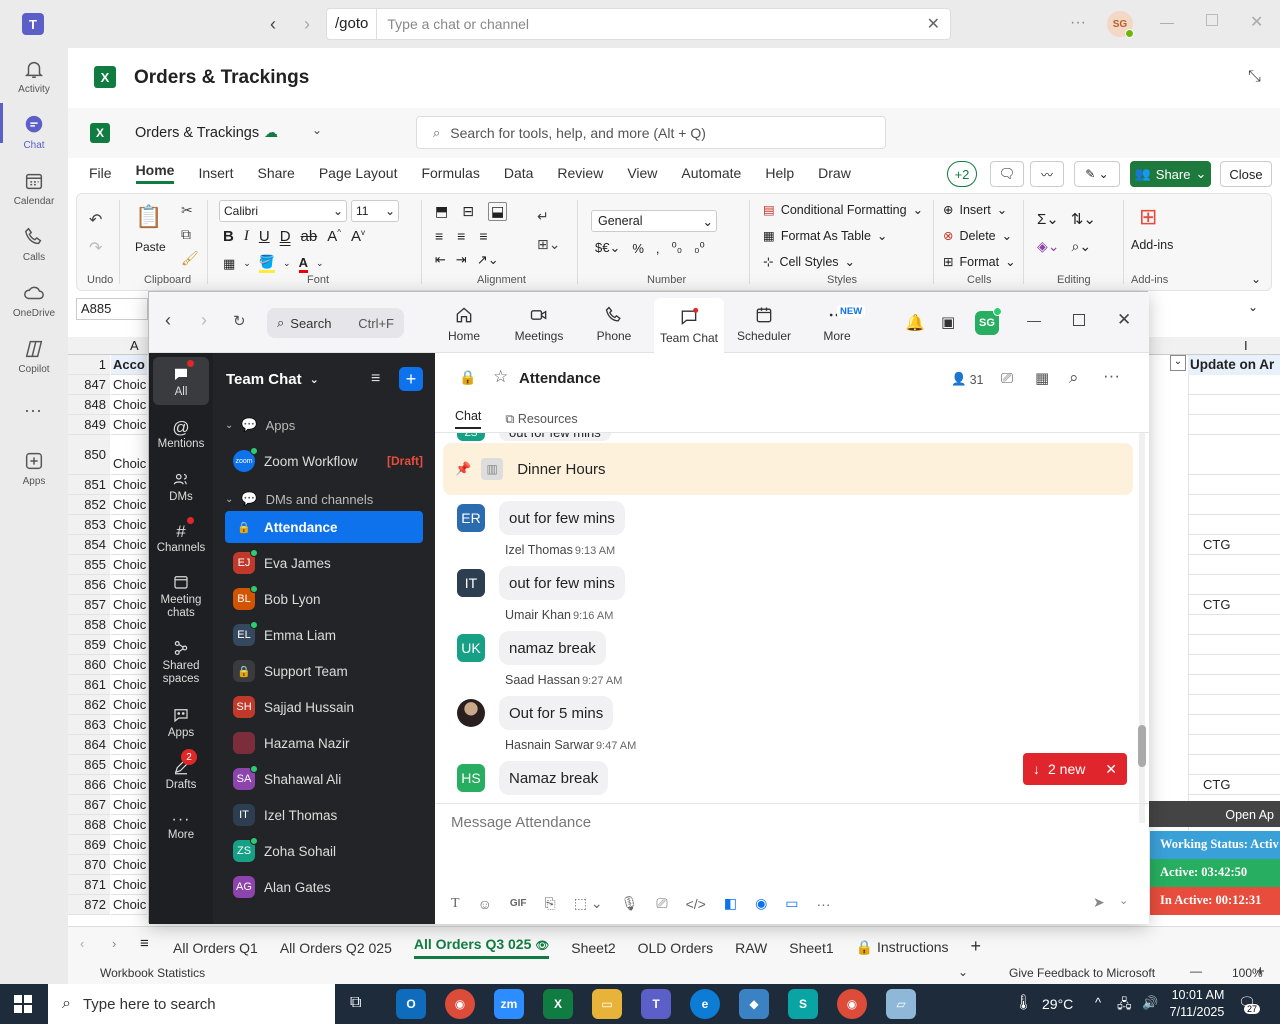 Image resolution: width=1280 pixels, height=1024 pixels. What do you see at coordinates (215, 948) in the screenshot?
I see `sheet-tab: All Orders Q1` at bounding box center [215, 948].